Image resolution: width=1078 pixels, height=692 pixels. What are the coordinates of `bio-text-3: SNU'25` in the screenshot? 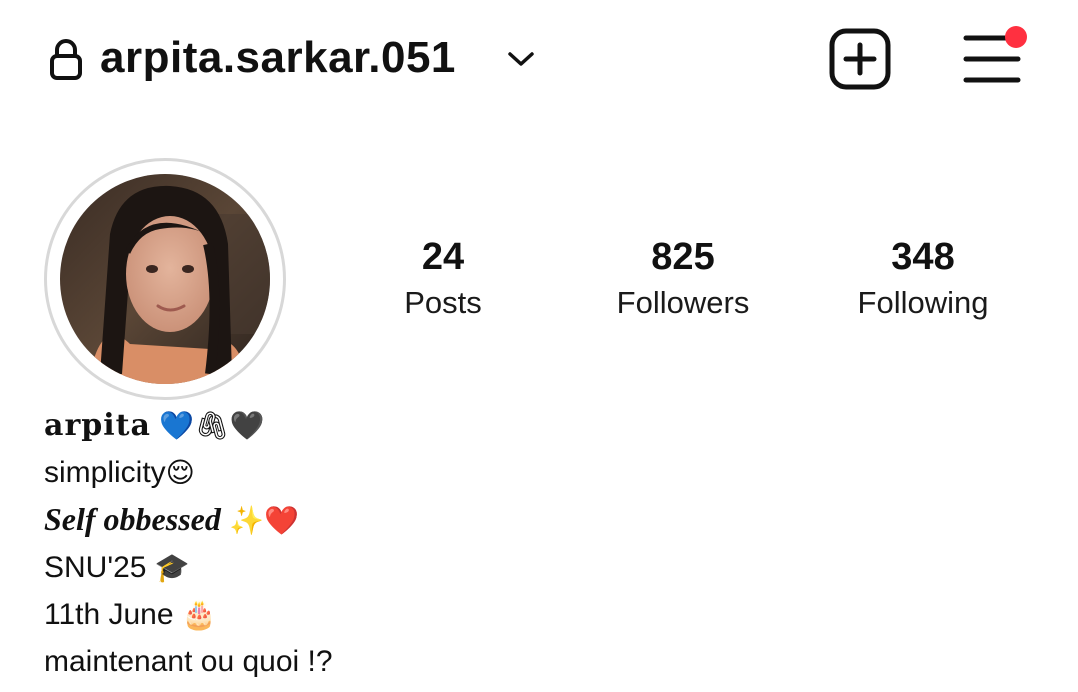 It's located at (95, 567).